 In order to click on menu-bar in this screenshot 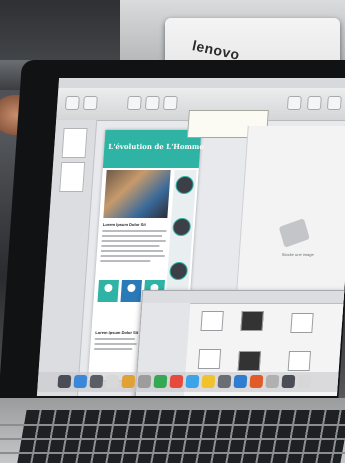, I will do `click(201, 83)`.